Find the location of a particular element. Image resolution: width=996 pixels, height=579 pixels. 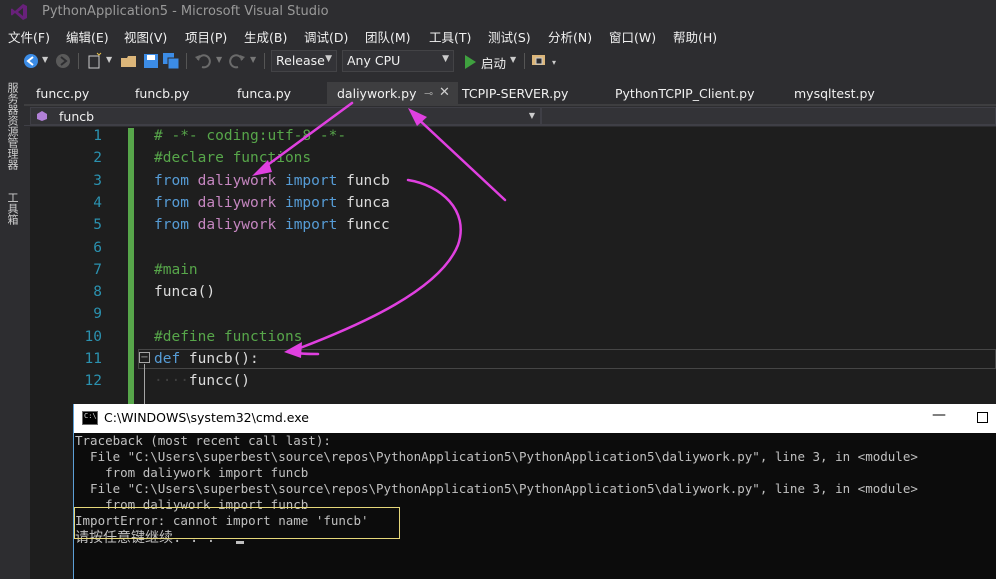

tab-funcc: funcc.py is located at coordinates (62, 93).